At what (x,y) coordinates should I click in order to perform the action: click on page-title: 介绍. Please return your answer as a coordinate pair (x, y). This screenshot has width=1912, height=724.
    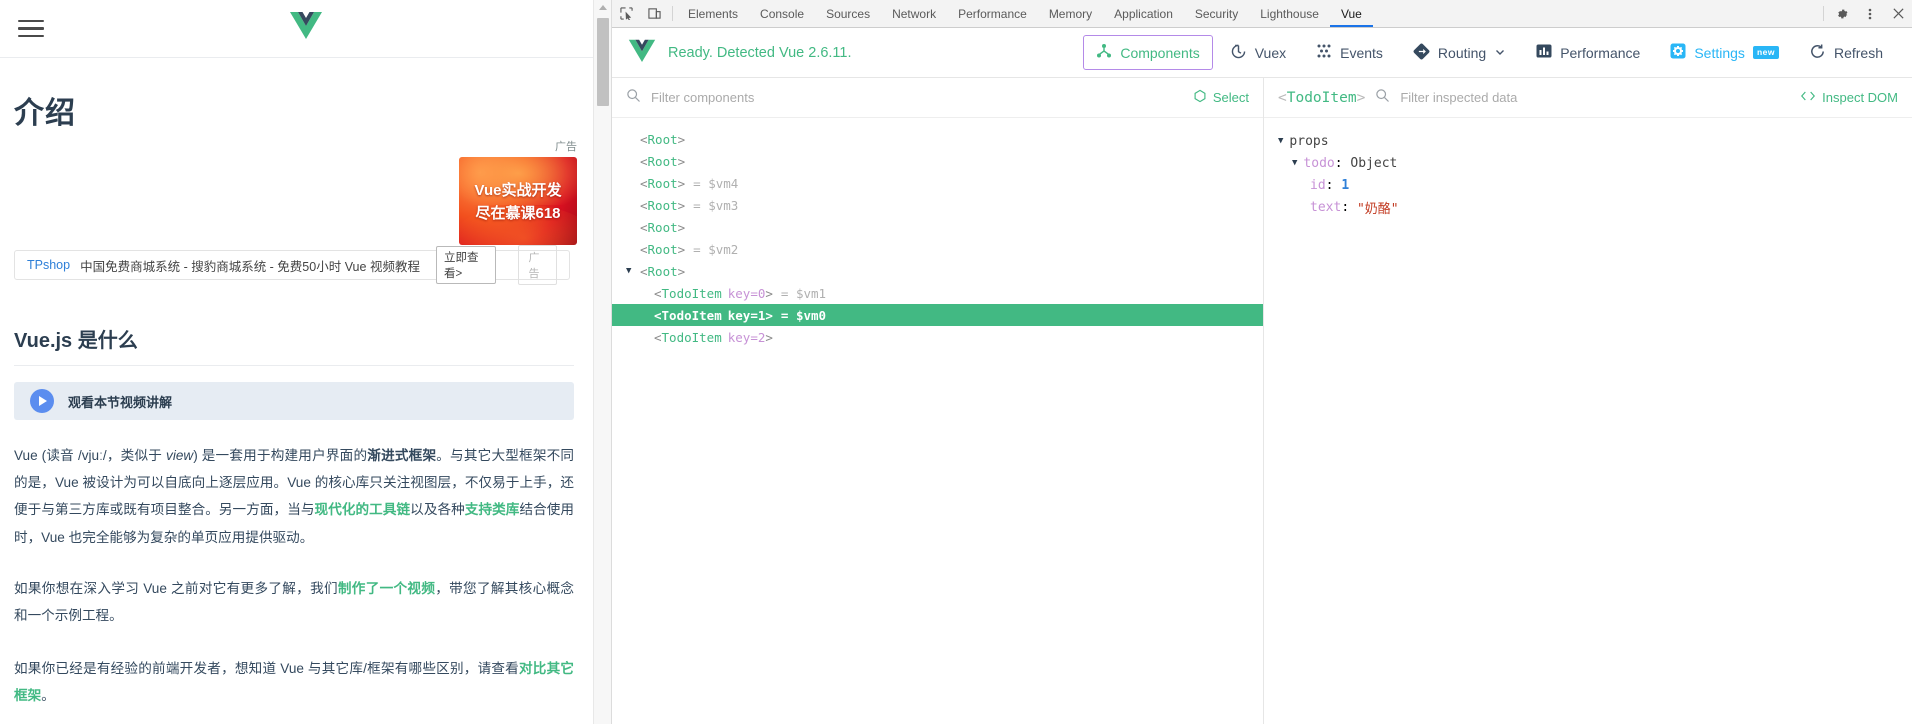
    Looking at the image, I should click on (45, 113).